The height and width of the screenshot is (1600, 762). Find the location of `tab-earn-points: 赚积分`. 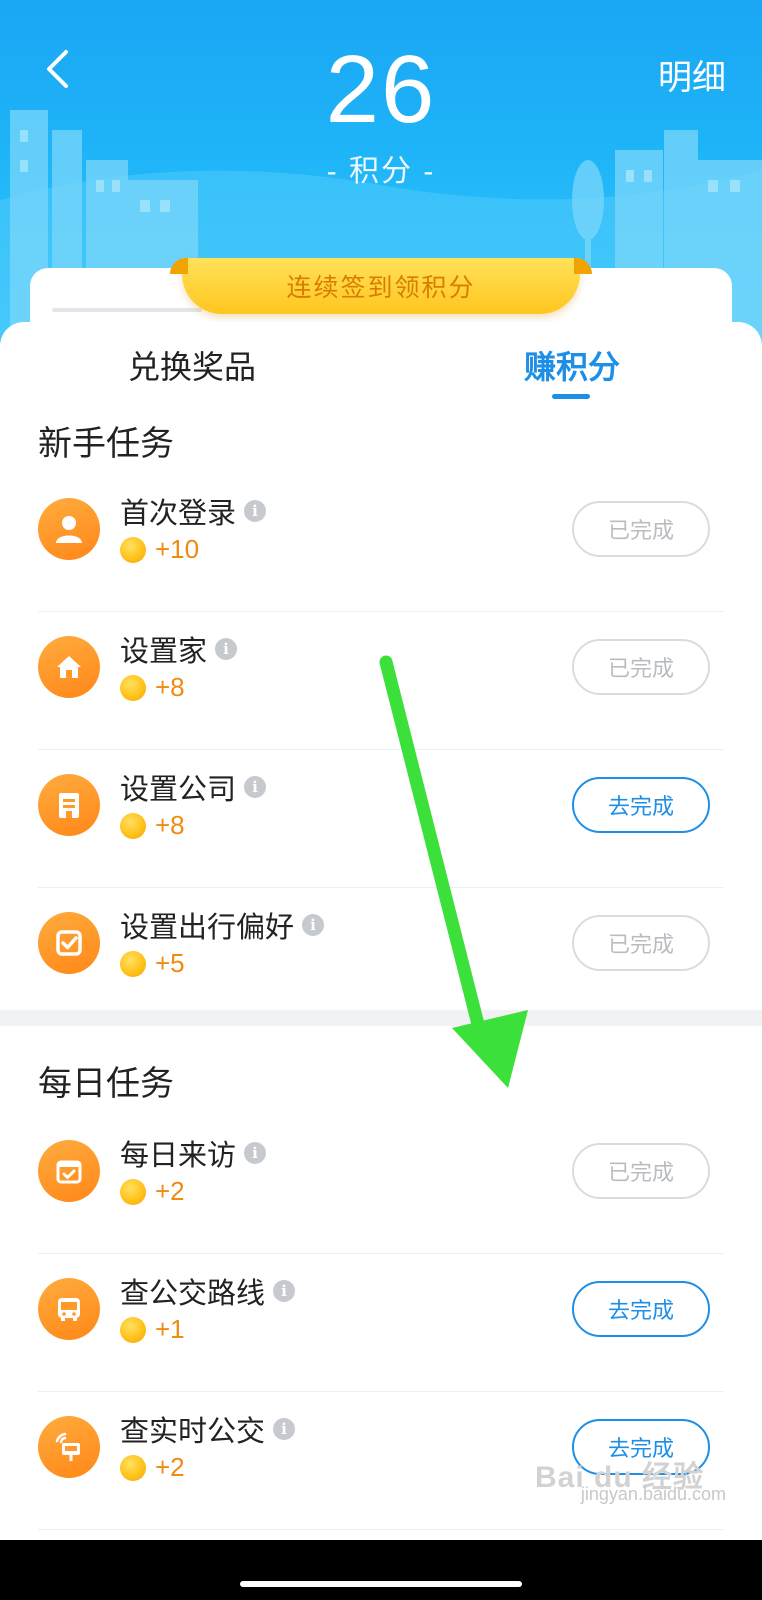

tab-earn-points: 赚积分 is located at coordinates (572, 365).